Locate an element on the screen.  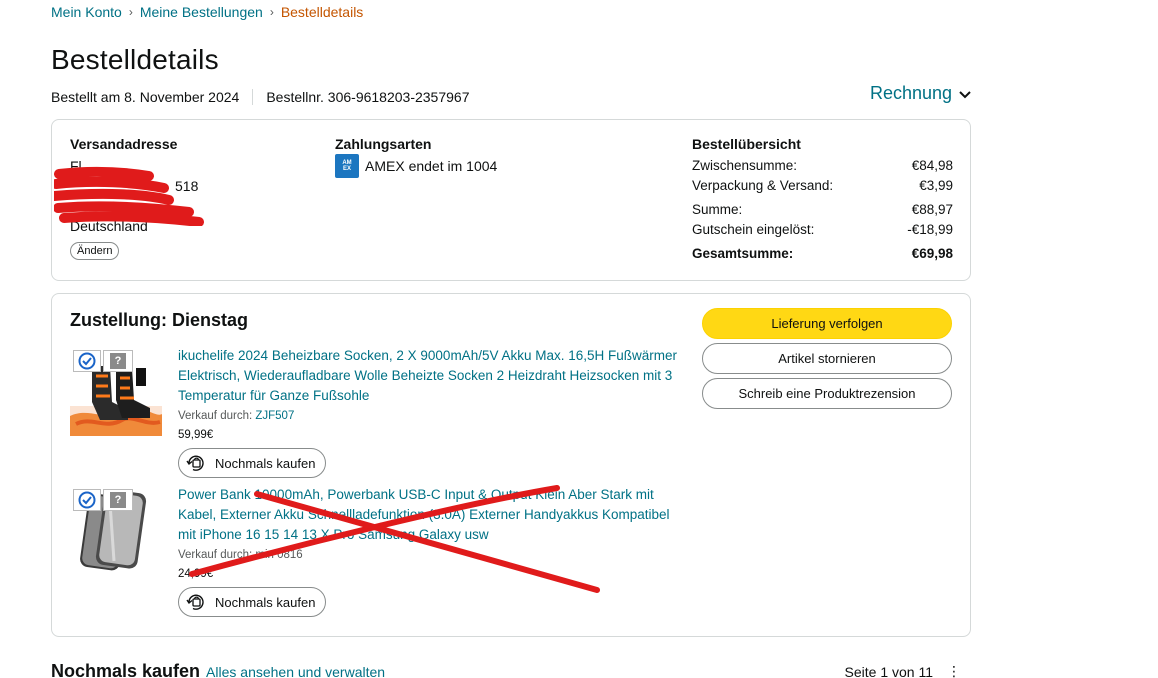
payment-methods: Zahlungsarten AM EX AMEX endet im 1004 is located at coordinates (485, 157).